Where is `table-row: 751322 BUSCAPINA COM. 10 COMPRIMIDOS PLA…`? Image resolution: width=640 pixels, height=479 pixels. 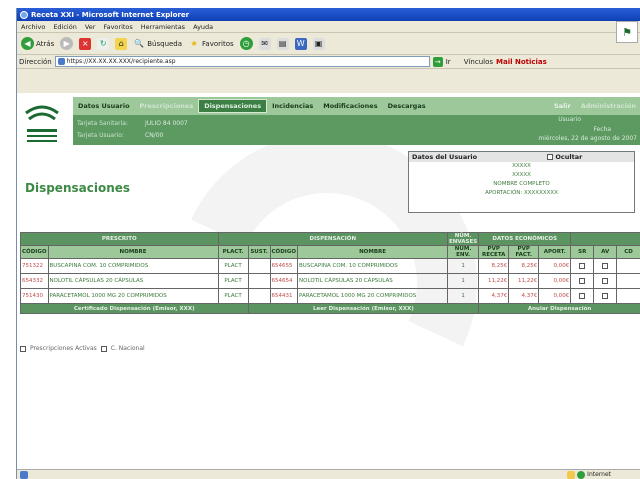
table-row: 751322 BUSCAPINA COM. 10 COMPRIMIDOS PLA… is located at coordinates (330, 266).